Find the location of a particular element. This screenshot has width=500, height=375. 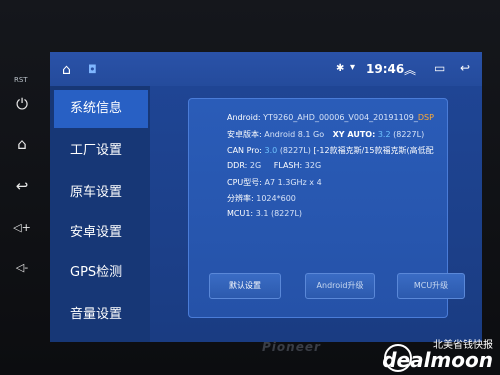

resolution-row: 分辨率: 1024*600 is located at coordinates (261, 198).